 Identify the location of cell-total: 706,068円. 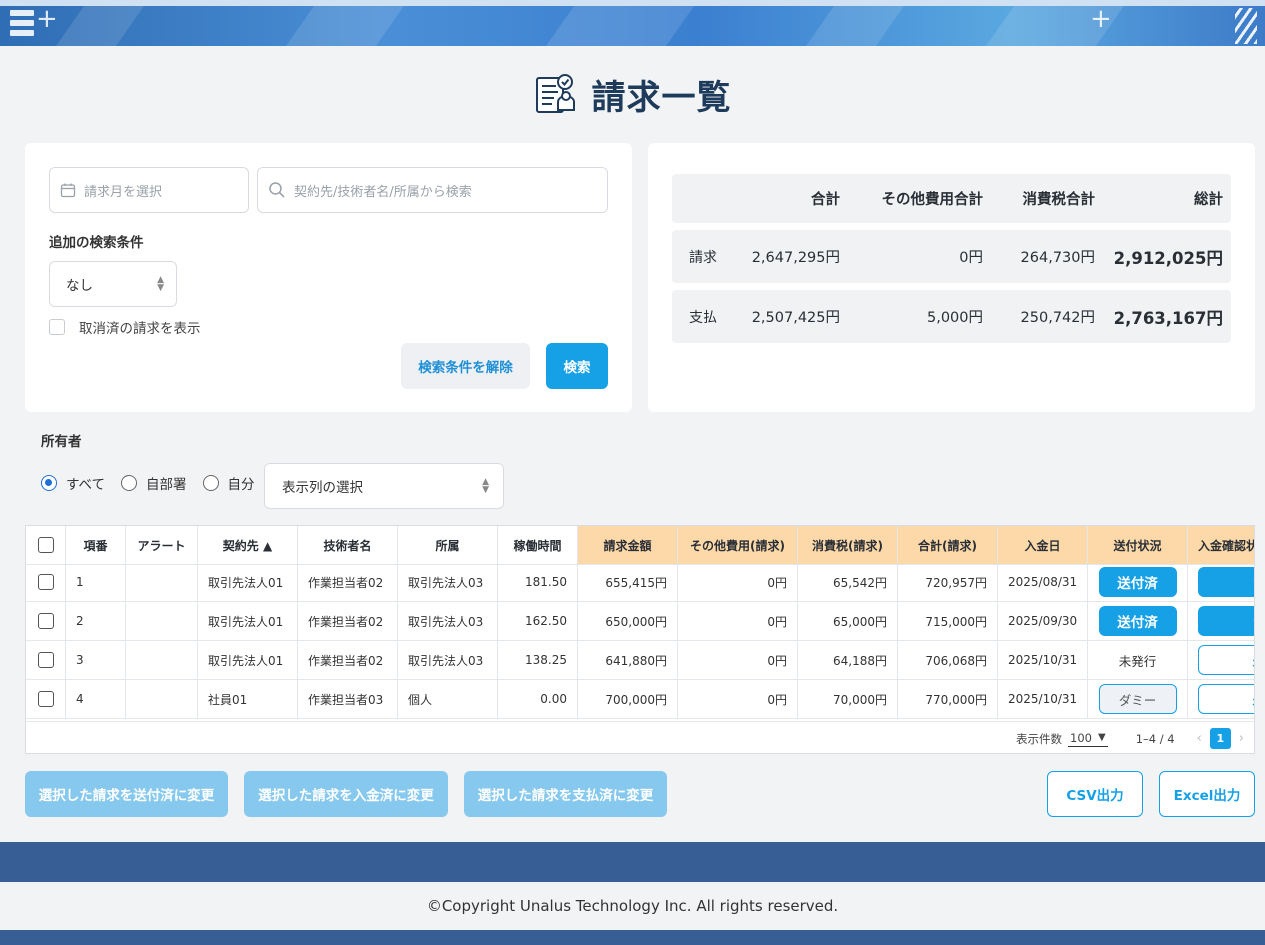
(948, 660).